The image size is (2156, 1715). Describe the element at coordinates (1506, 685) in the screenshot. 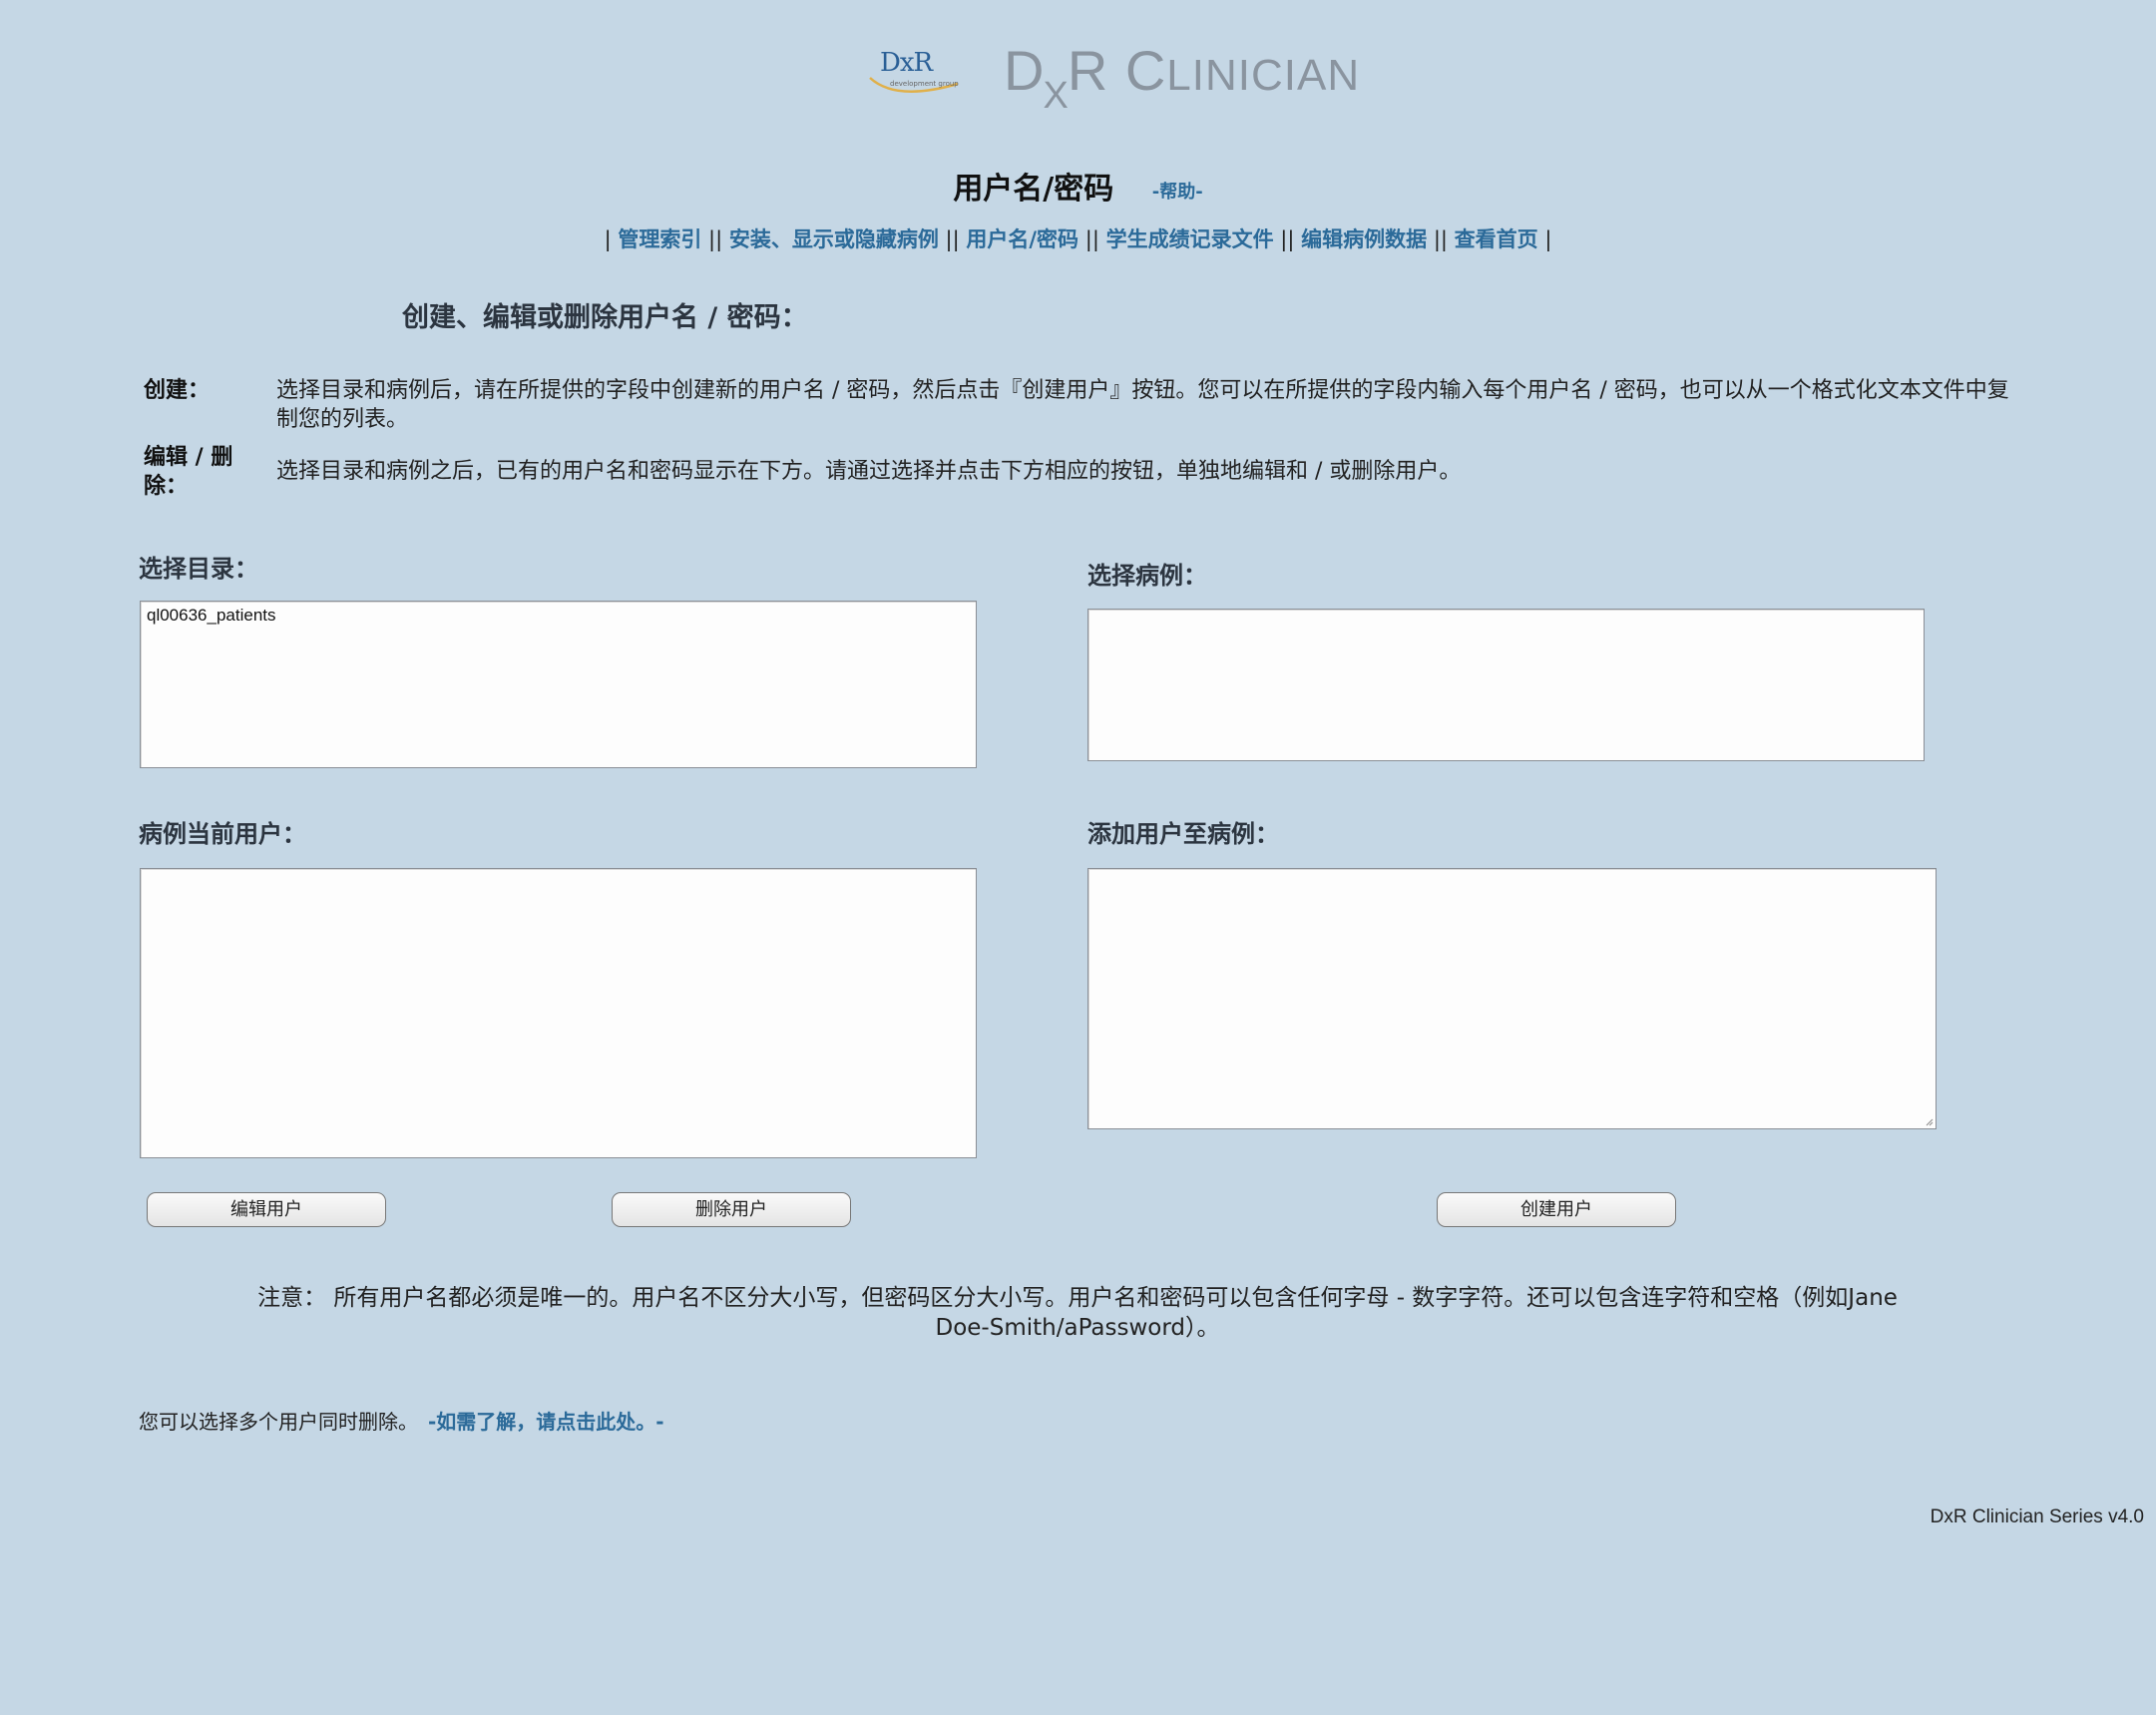

I see `case-listbox` at that location.